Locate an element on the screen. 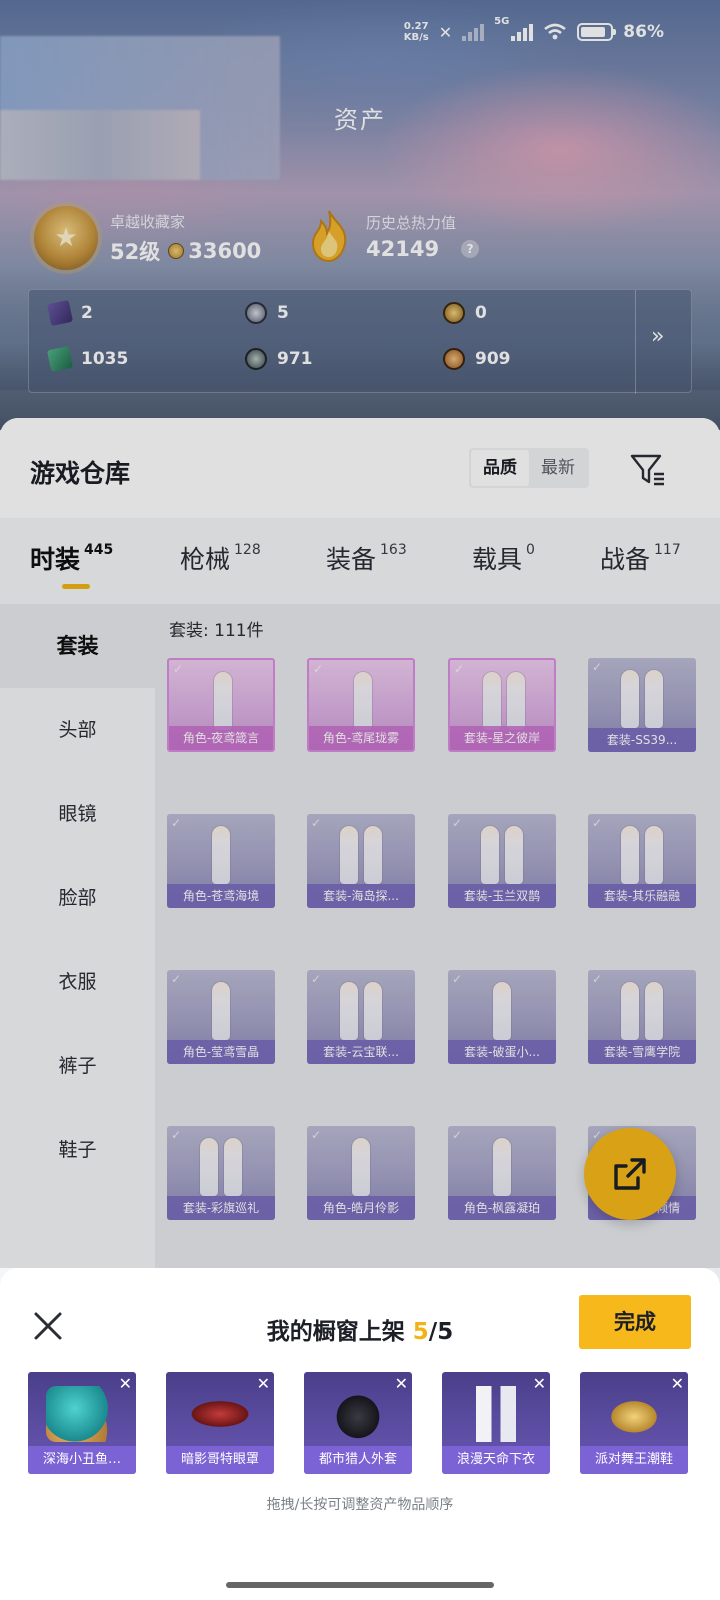 The height and width of the screenshot is (1600, 720). tab-supplies: 战备 117 is located at coordinates (640, 558).